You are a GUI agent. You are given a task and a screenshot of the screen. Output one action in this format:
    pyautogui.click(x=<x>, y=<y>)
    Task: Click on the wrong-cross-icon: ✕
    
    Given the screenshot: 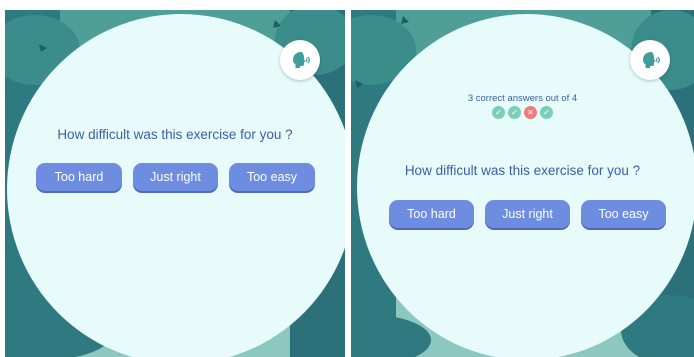 What is the action you would take?
    pyautogui.click(x=530, y=112)
    